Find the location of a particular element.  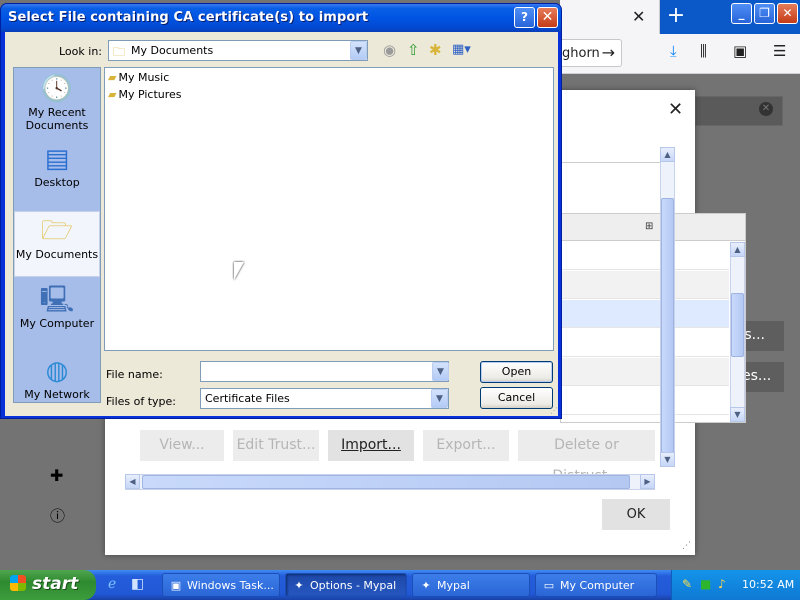

my-documents-icon: 🗁 is located at coordinates (57, 231).